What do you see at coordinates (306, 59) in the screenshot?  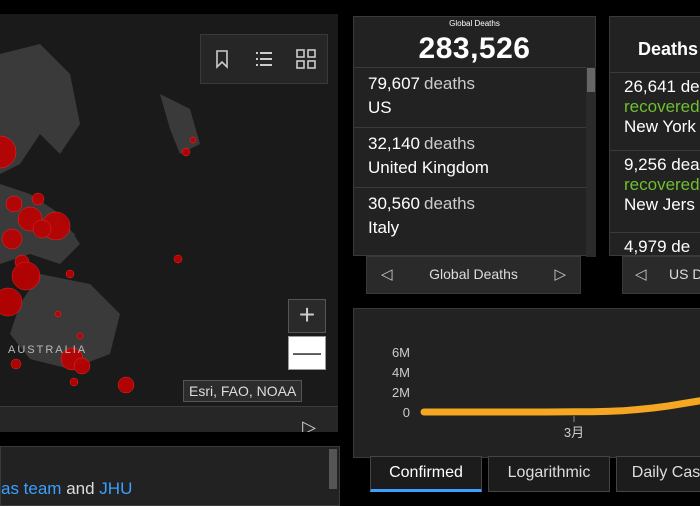 I see `qr-grid-icon` at bounding box center [306, 59].